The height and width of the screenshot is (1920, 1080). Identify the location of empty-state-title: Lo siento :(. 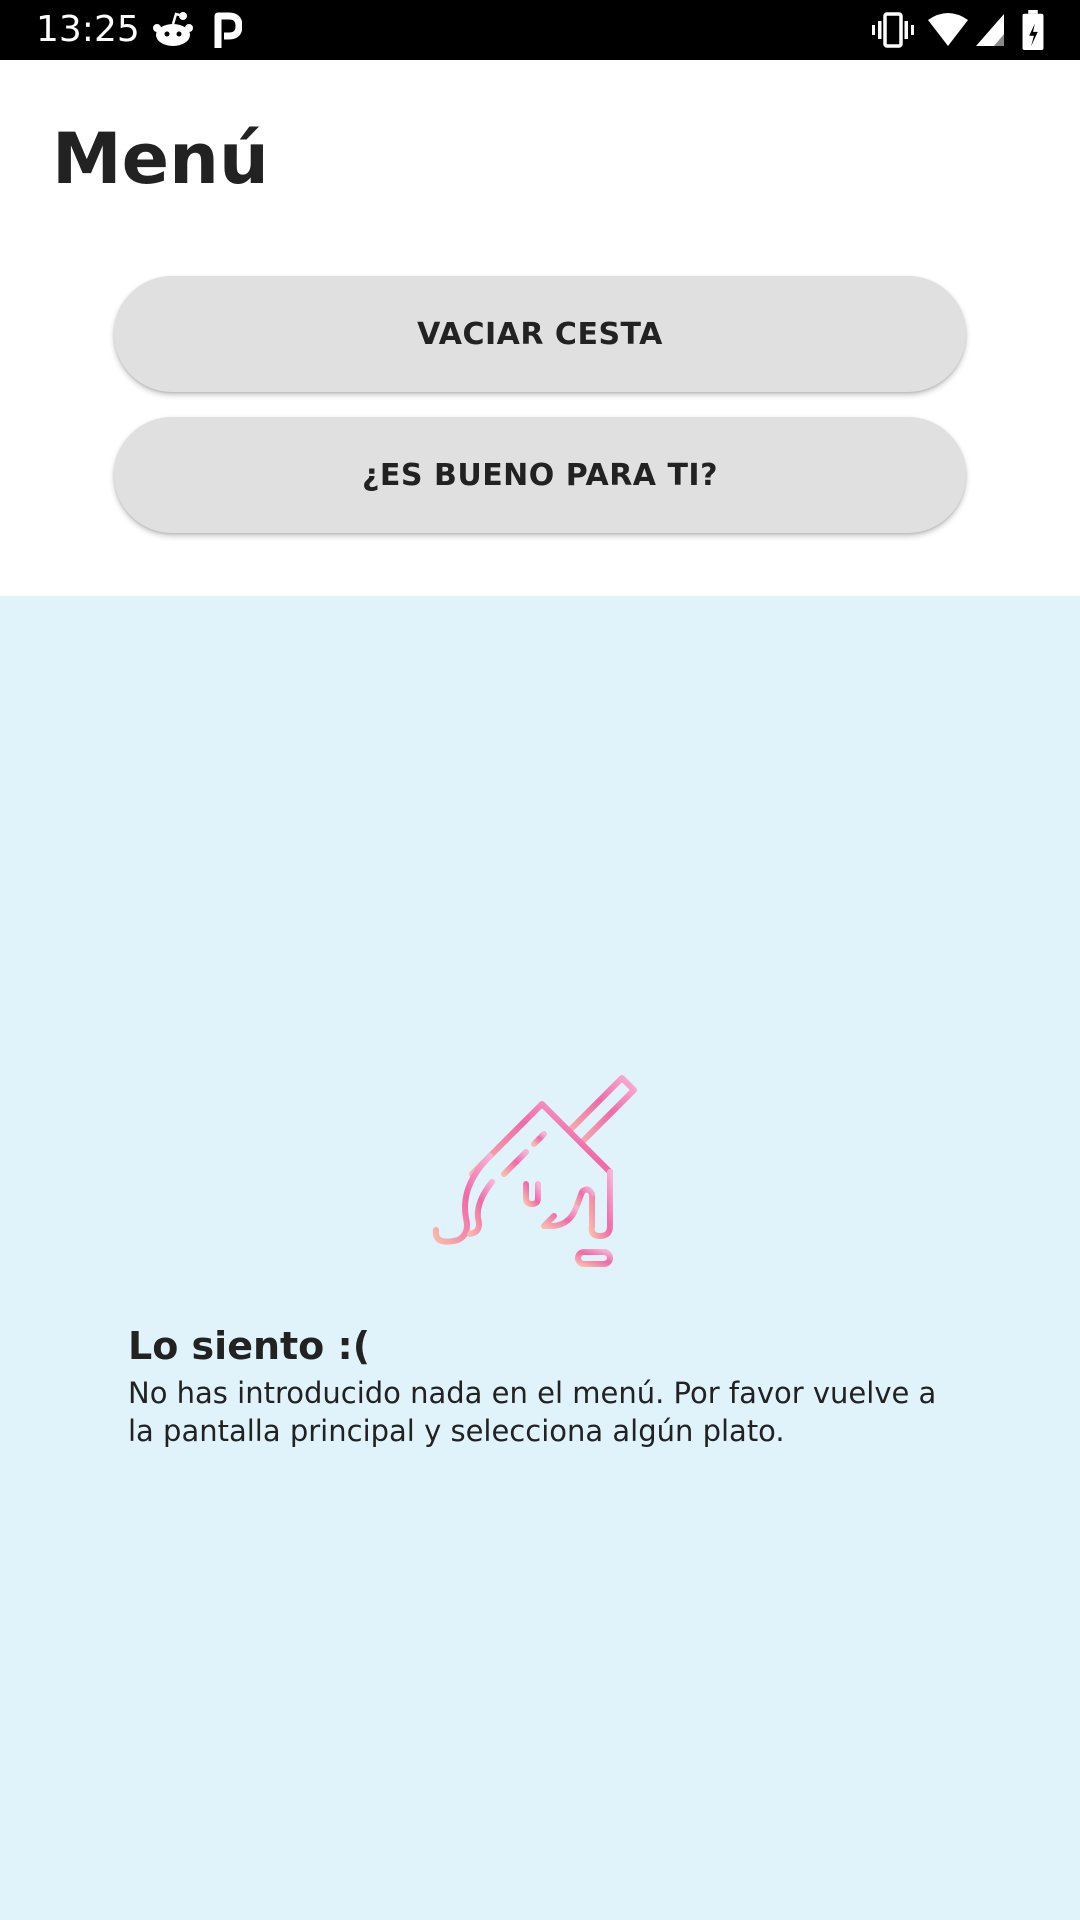
(249, 1346).